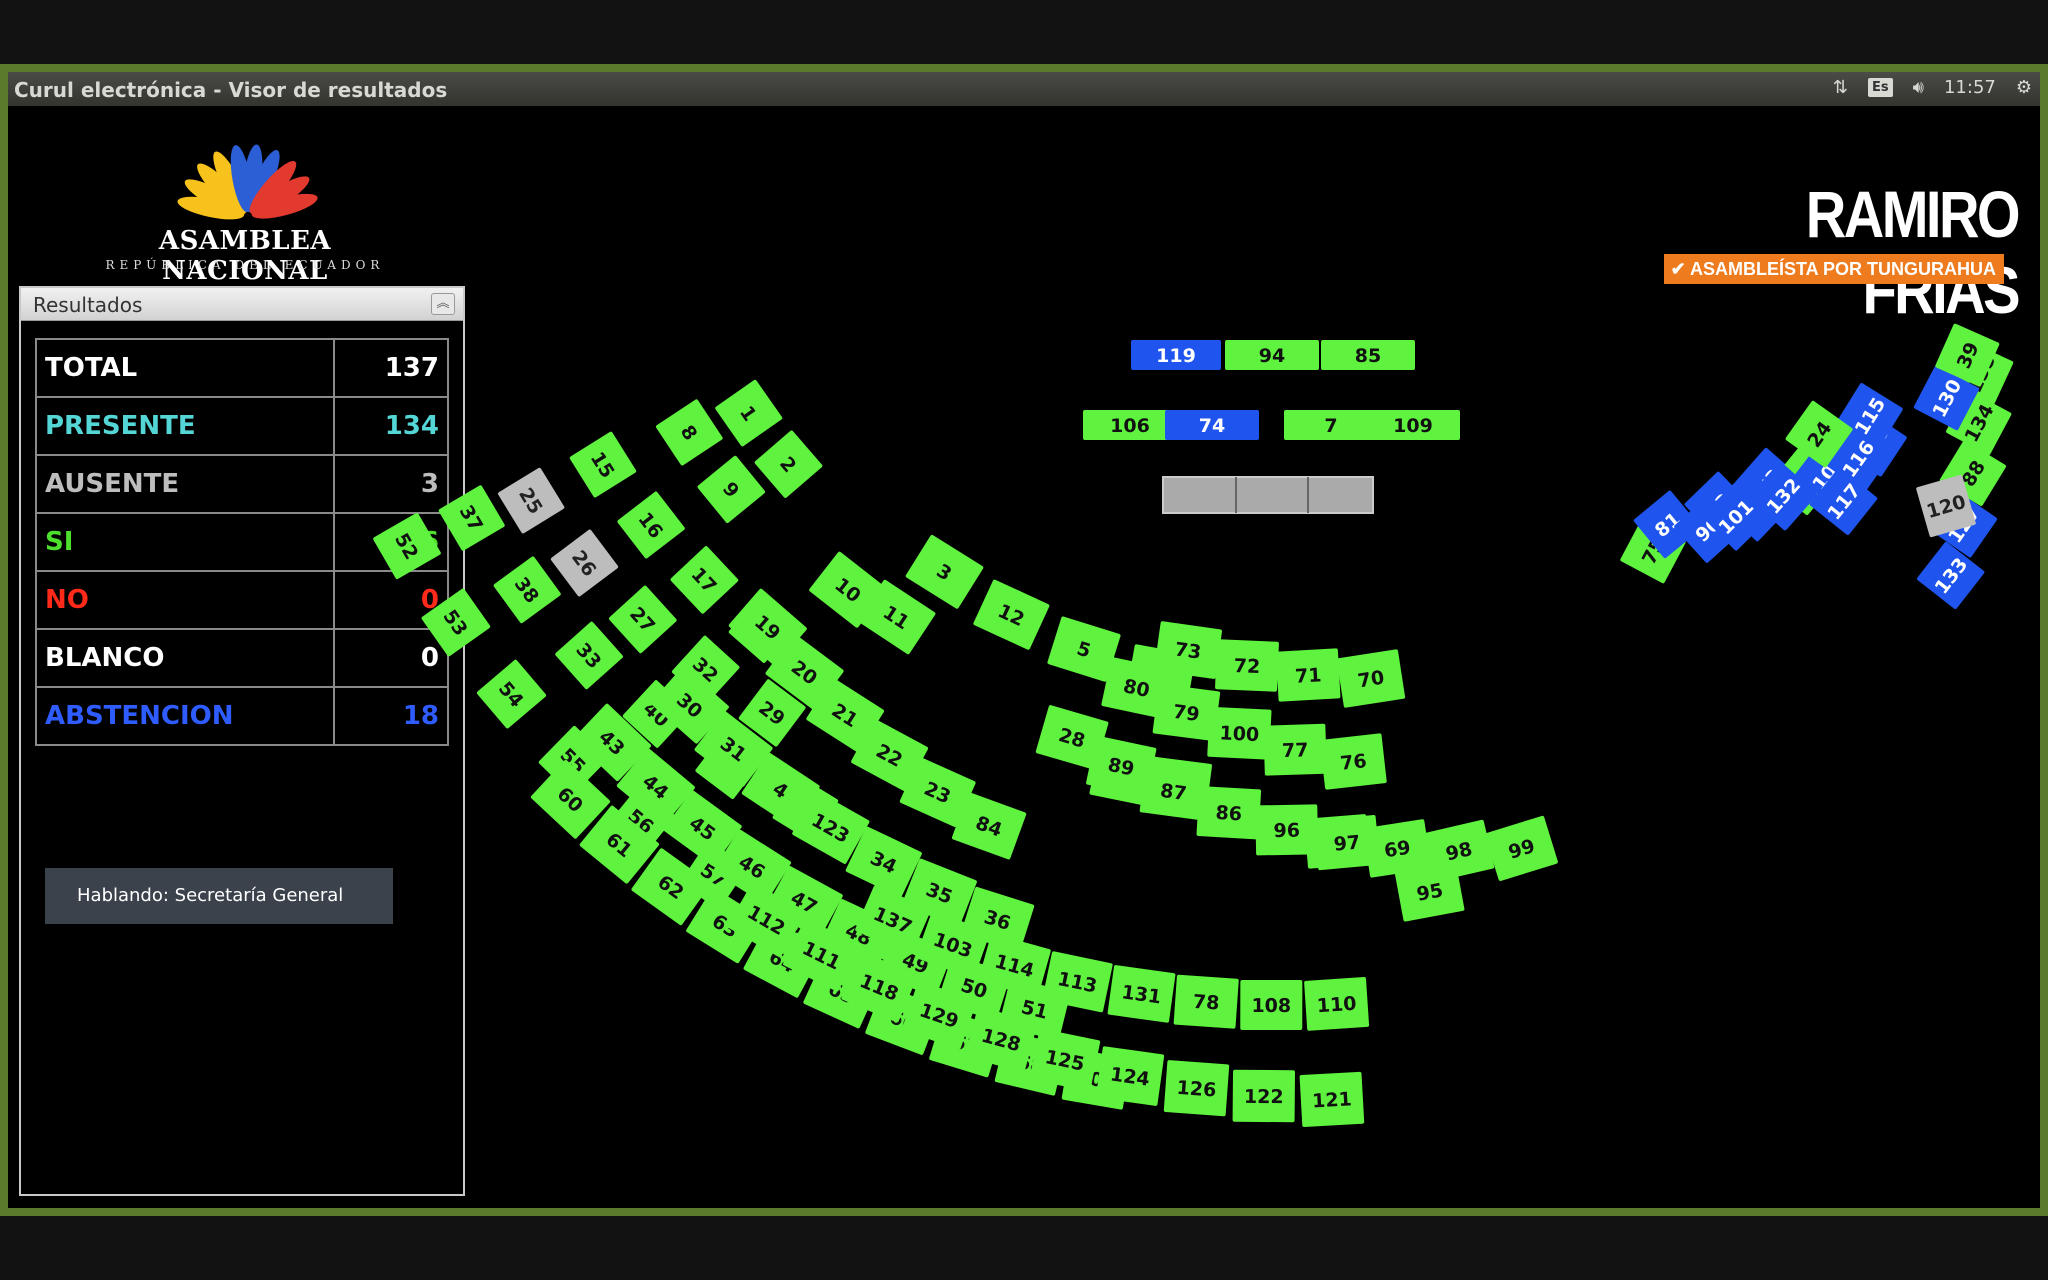  I want to click on seat-76: 76, so click(1353, 761).